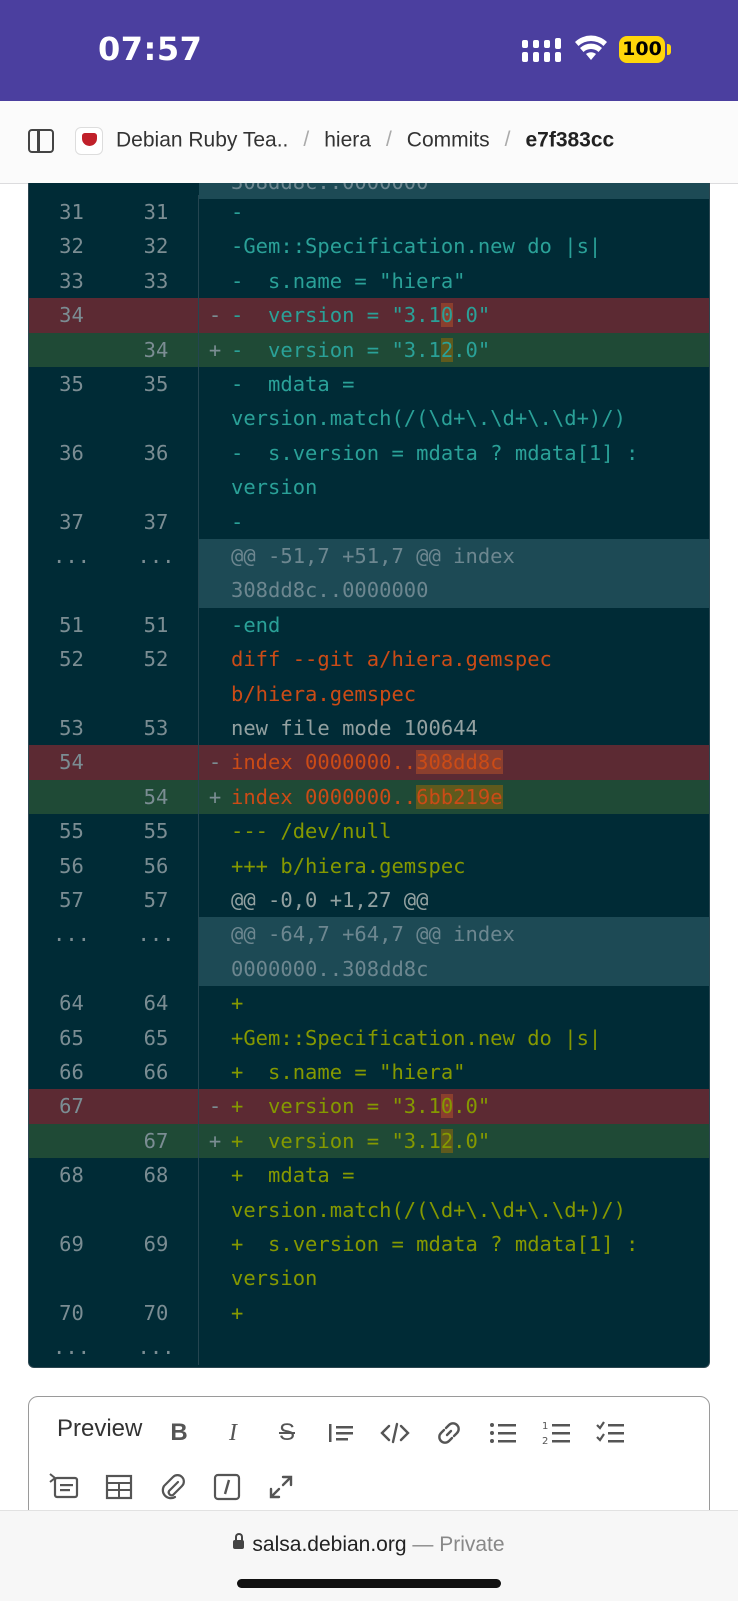  I want to click on old-line-number: 36, so click(71, 470).